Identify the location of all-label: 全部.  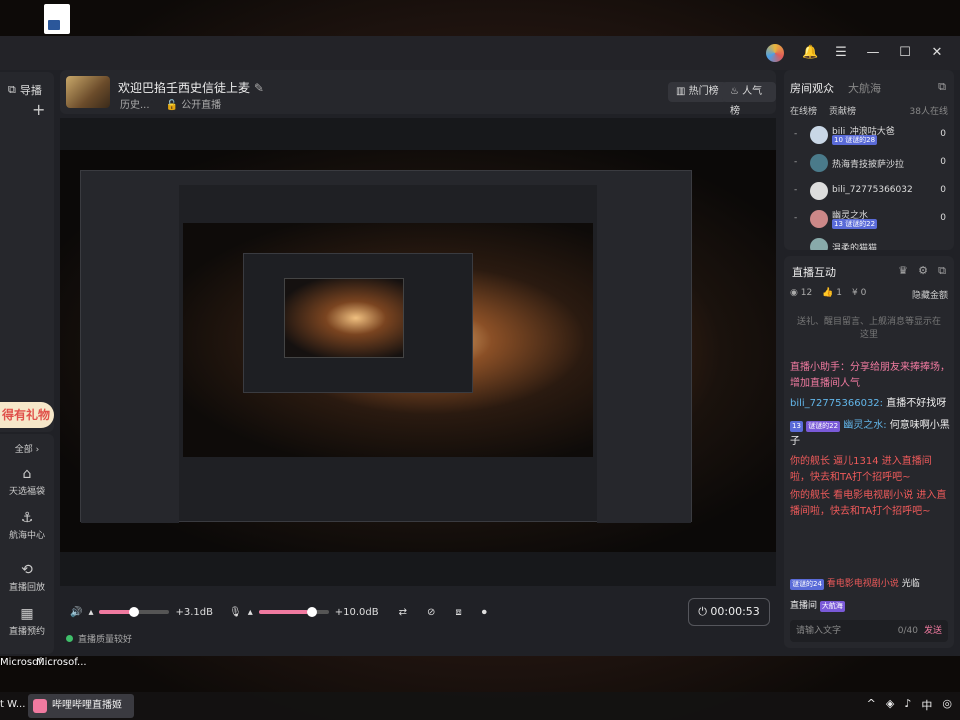
(23, 450).